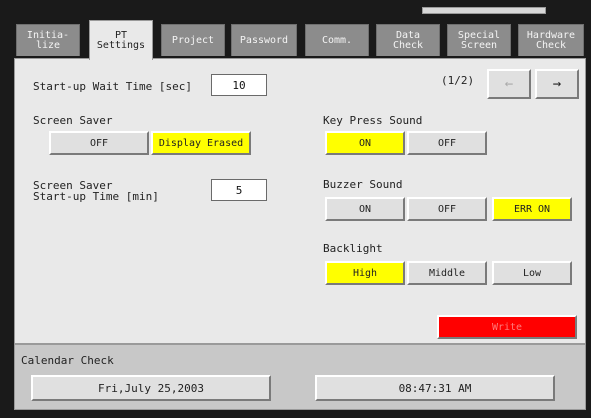 This screenshot has width=591, height=418. I want to click on tab-hardware-check: Hardware Check, so click(551, 40).